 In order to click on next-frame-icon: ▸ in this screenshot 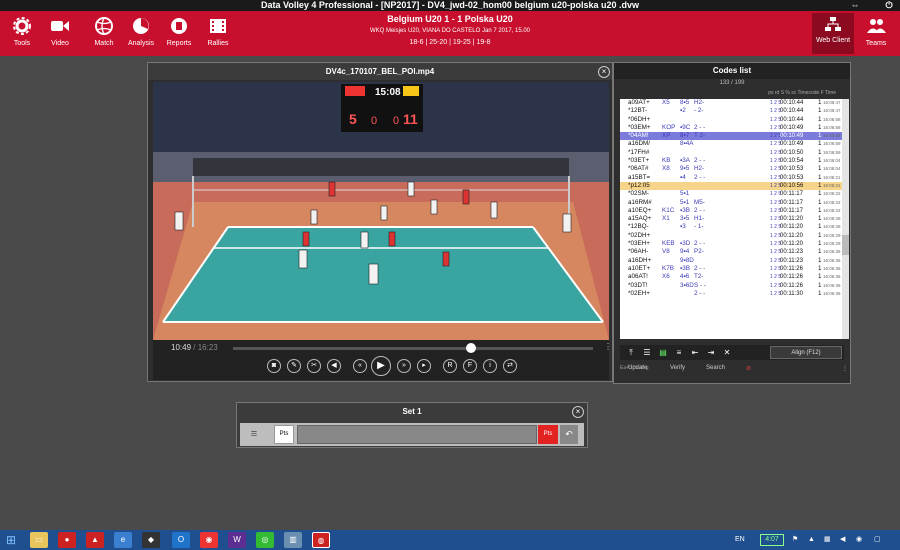, I will do `click(424, 366)`.